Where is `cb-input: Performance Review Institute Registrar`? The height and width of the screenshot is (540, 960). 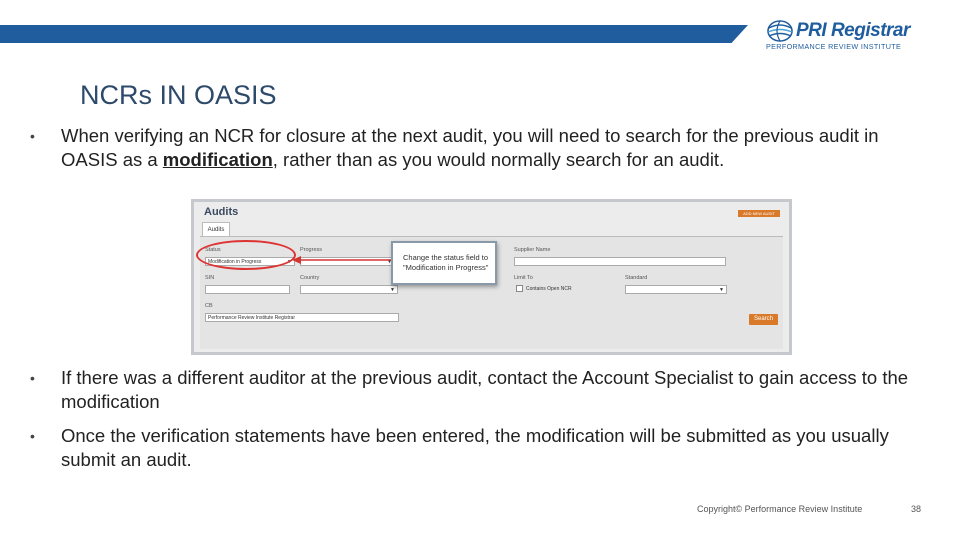
cb-input: Performance Review Institute Registrar is located at coordinates (302, 317).